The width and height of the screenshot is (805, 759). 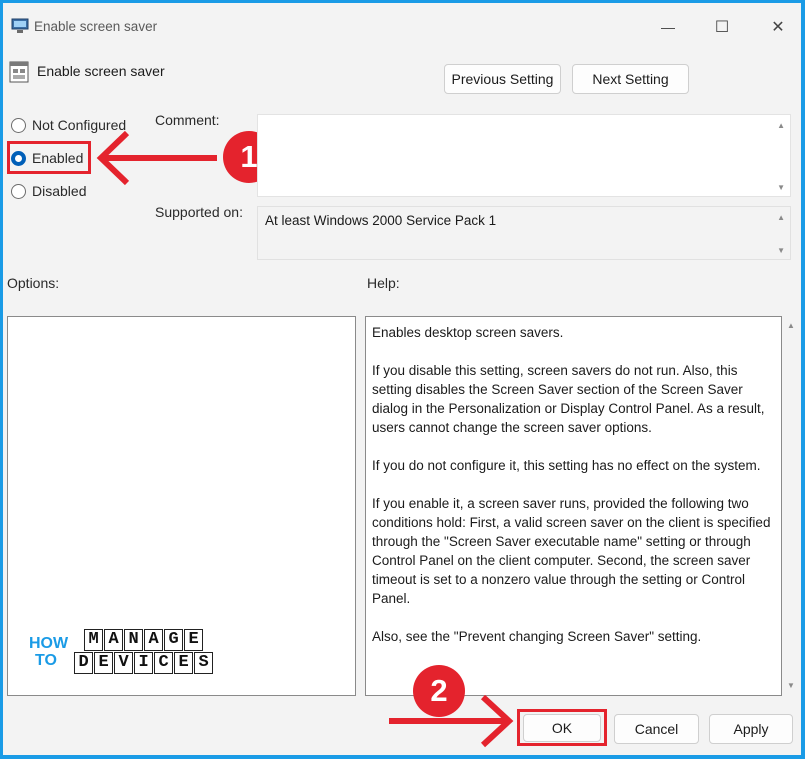 What do you see at coordinates (204, 663) in the screenshot?
I see `logo-devices-letter: S` at bounding box center [204, 663].